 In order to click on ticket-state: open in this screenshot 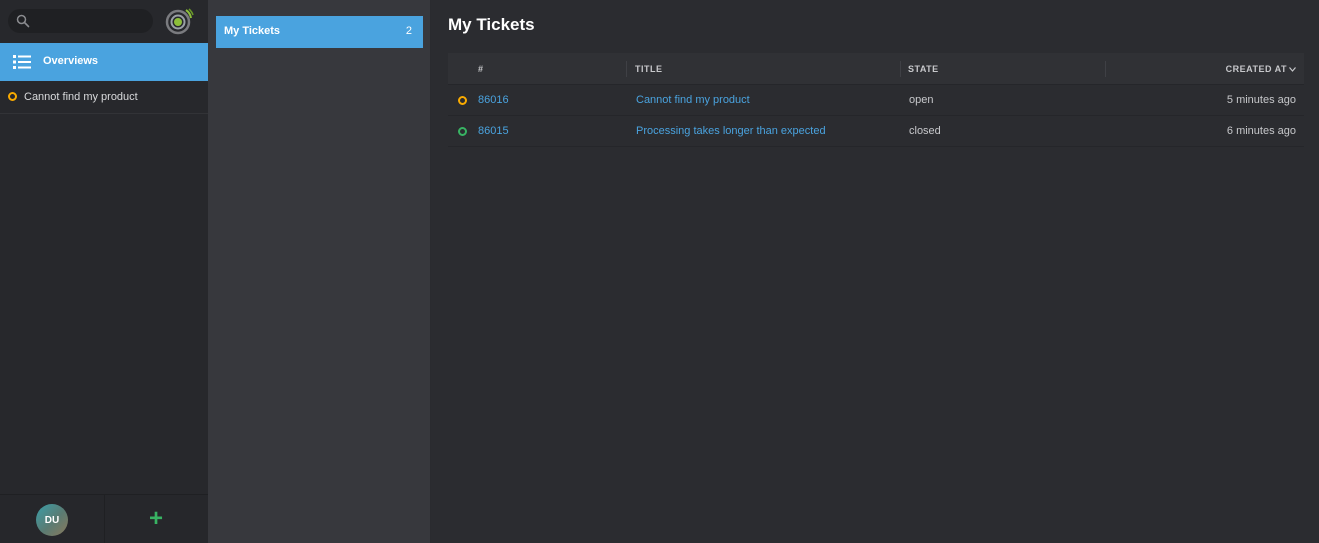, I will do `click(921, 100)`.